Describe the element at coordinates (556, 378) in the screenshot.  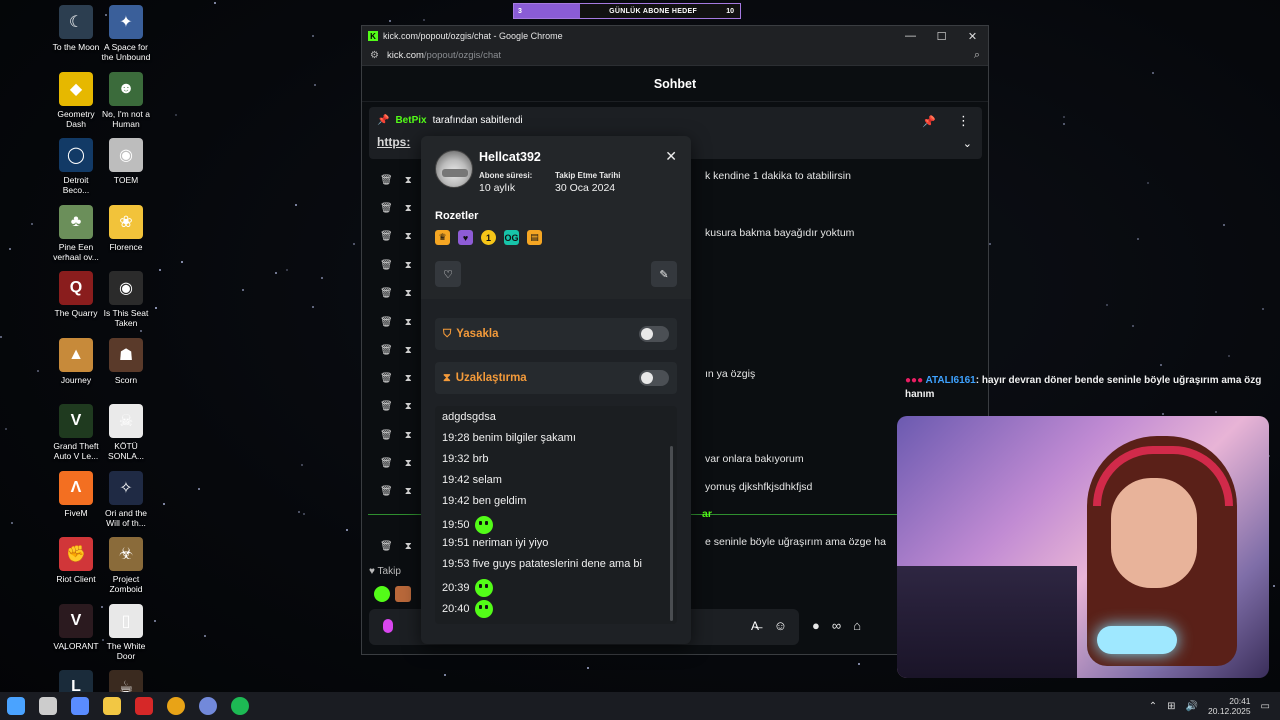
I see `timeout-row: ⧗ Uzaklaştırma` at that location.